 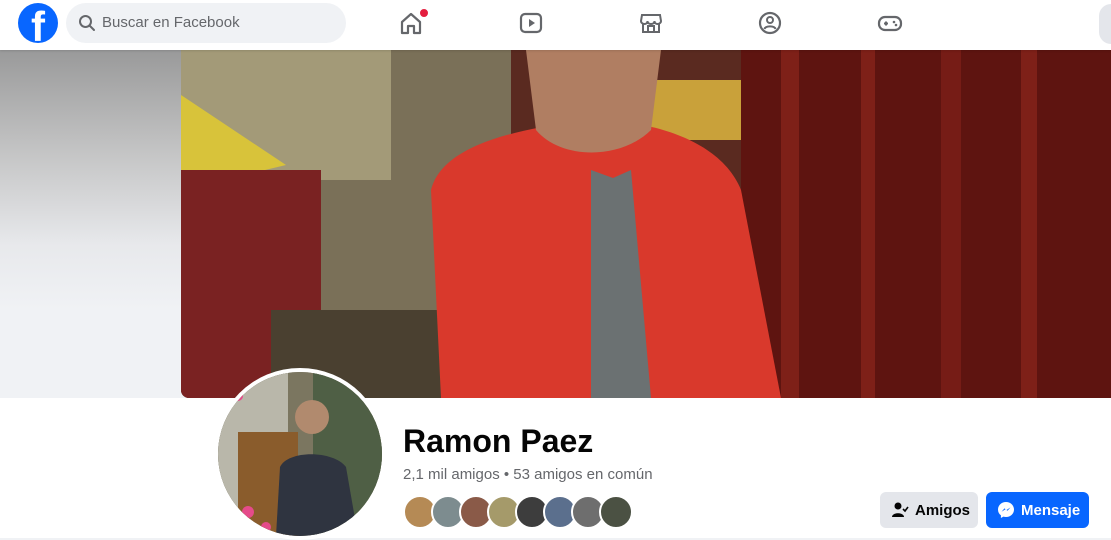 What do you see at coordinates (900, 509) in the screenshot?
I see `friend-check-icon` at bounding box center [900, 509].